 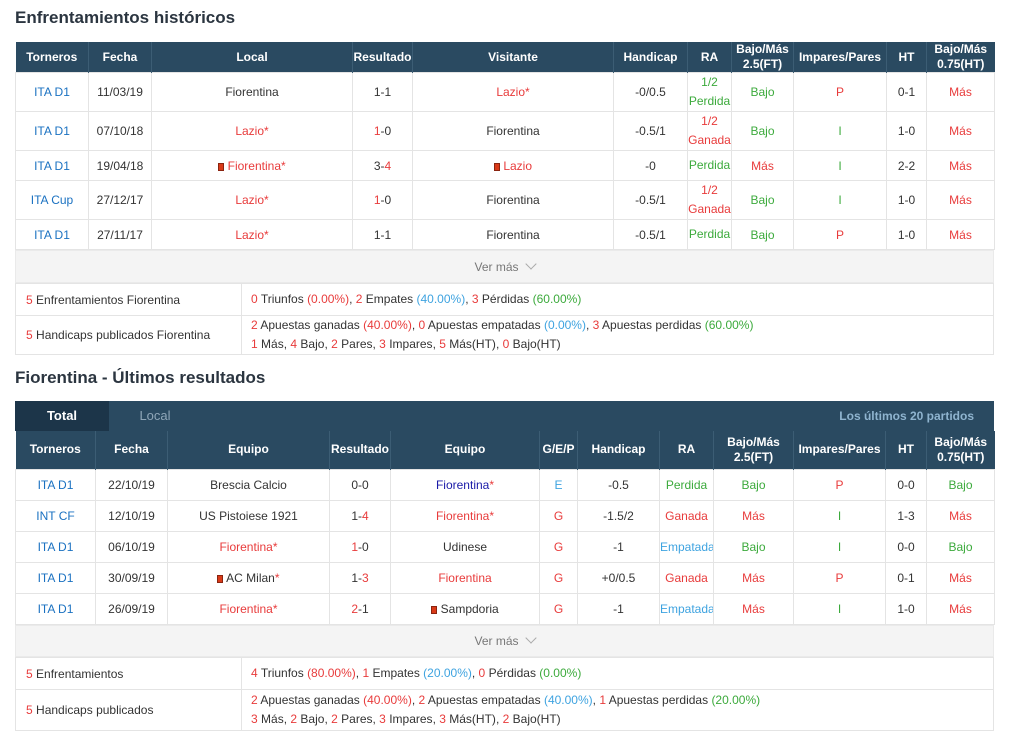 What do you see at coordinates (382, 234) in the screenshot?
I see `result-cell: 1-1` at bounding box center [382, 234].